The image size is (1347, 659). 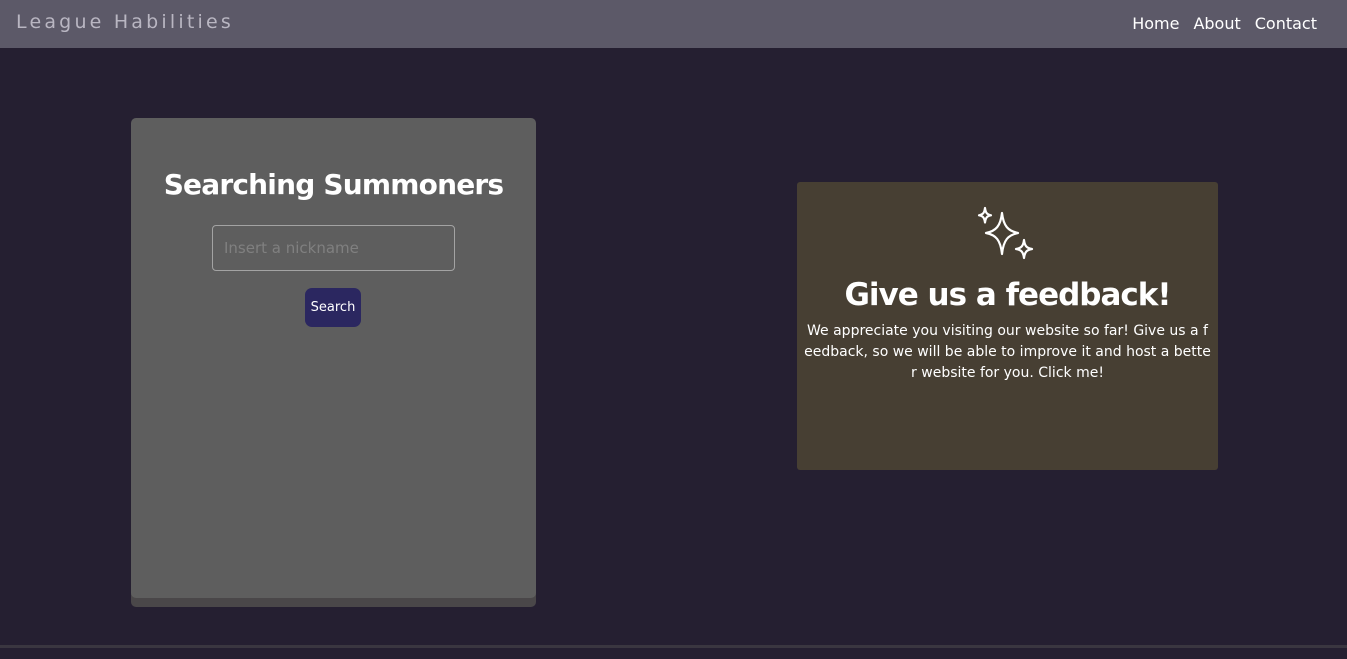 What do you see at coordinates (125, 22) in the screenshot?
I see `brand-logo-text: League Habilities` at bounding box center [125, 22].